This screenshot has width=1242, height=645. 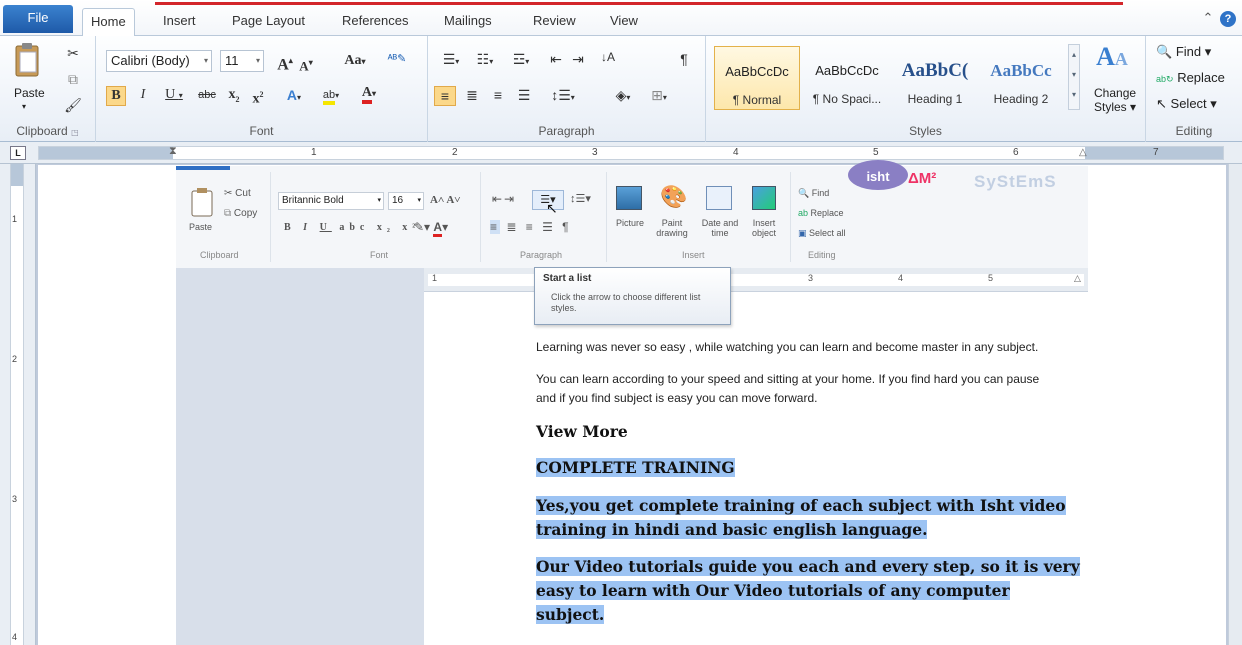 I want to click on change-styles-icon: AA, so click(x=1112, y=60).